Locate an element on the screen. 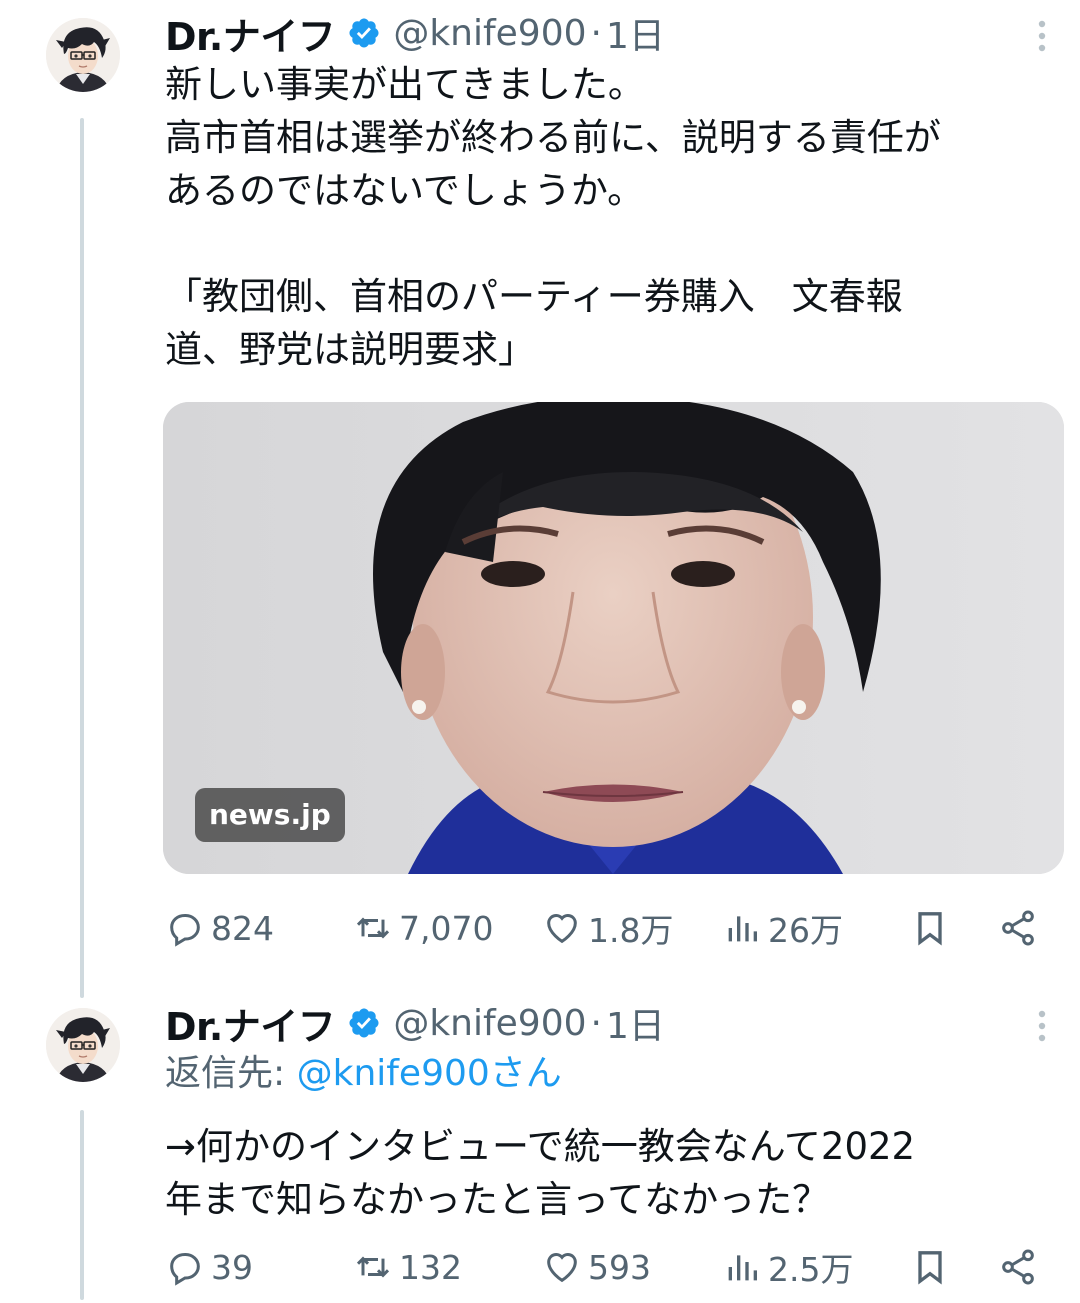 The height and width of the screenshot is (1303, 1080). retweet-count: 132 is located at coordinates (430, 1267).